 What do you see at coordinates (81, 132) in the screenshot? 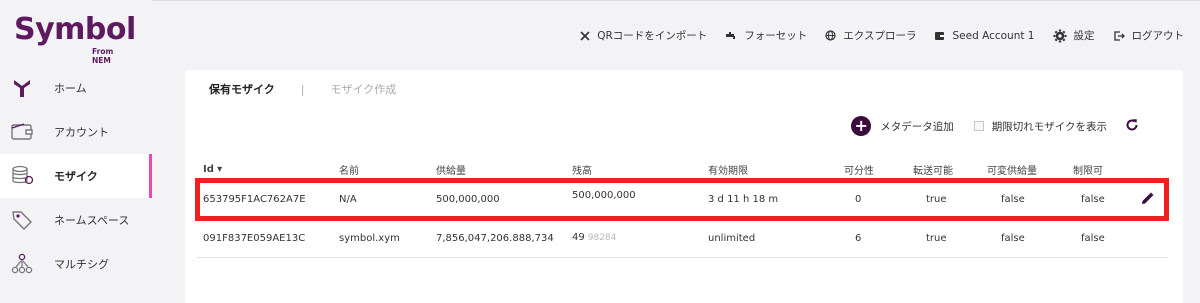
I see `sidebar-item-label: アカウント` at bounding box center [81, 132].